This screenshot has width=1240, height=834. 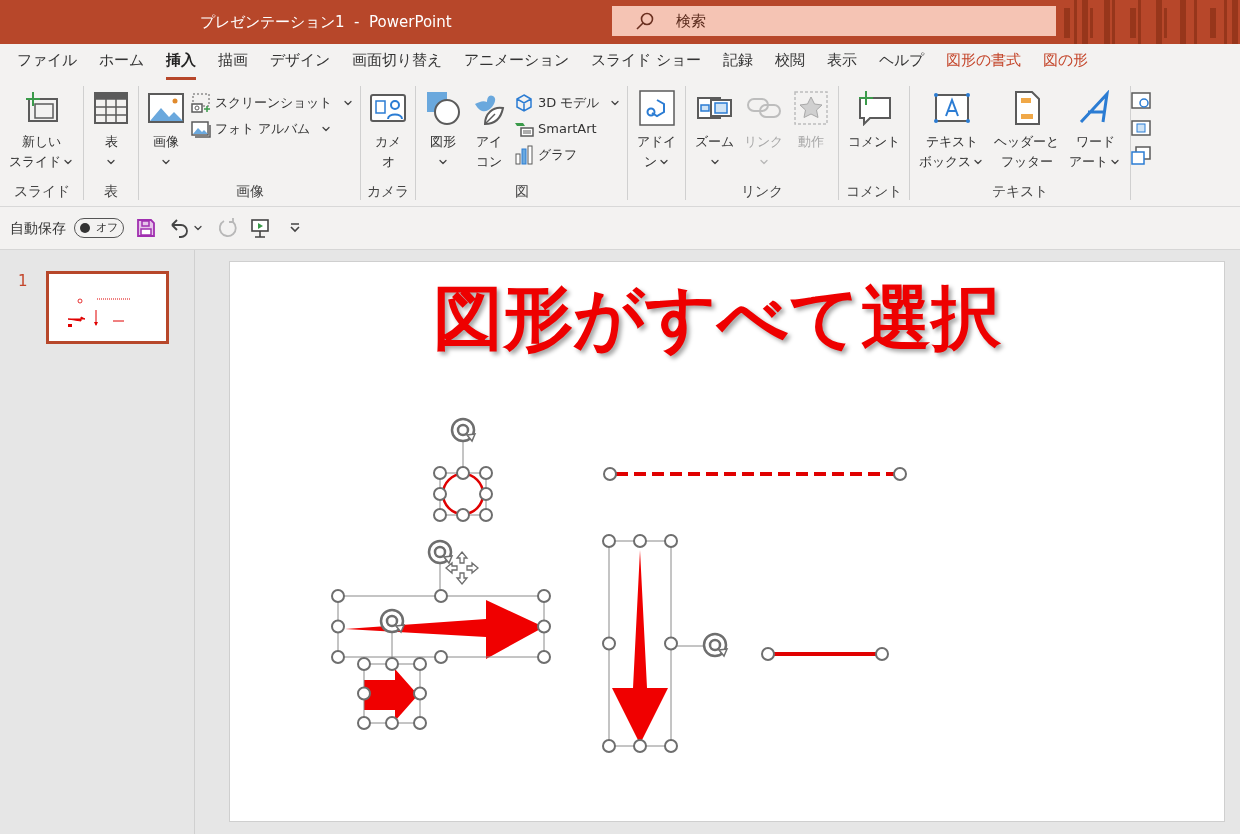 I want to click on comment-icon, so click(x=874, y=108).